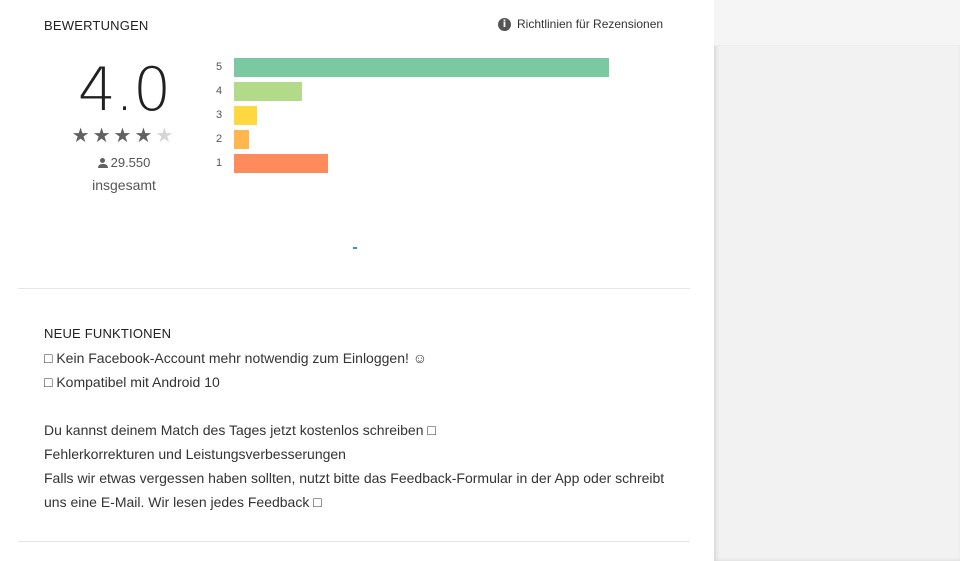 This screenshot has width=960, height=561. What do you see at coordinates (130, 162) in the screenshot?
I see `review-count-value: 29.550` at bounding box center [130, 162].